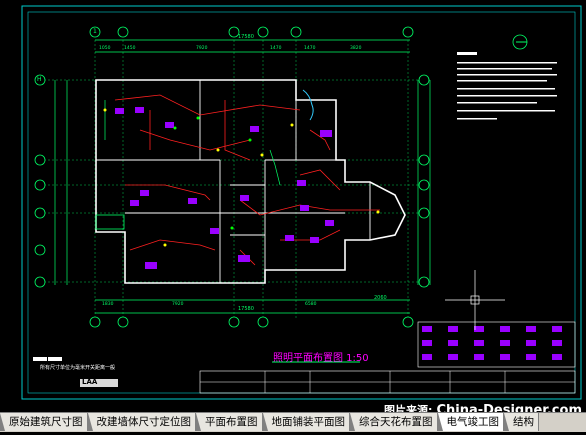  What do you see at coordinates (141, 422) in the screenshot?
I see `tab-wall-positioning: 改建墙体尺寸定位图` at bounding box center [141, 422].